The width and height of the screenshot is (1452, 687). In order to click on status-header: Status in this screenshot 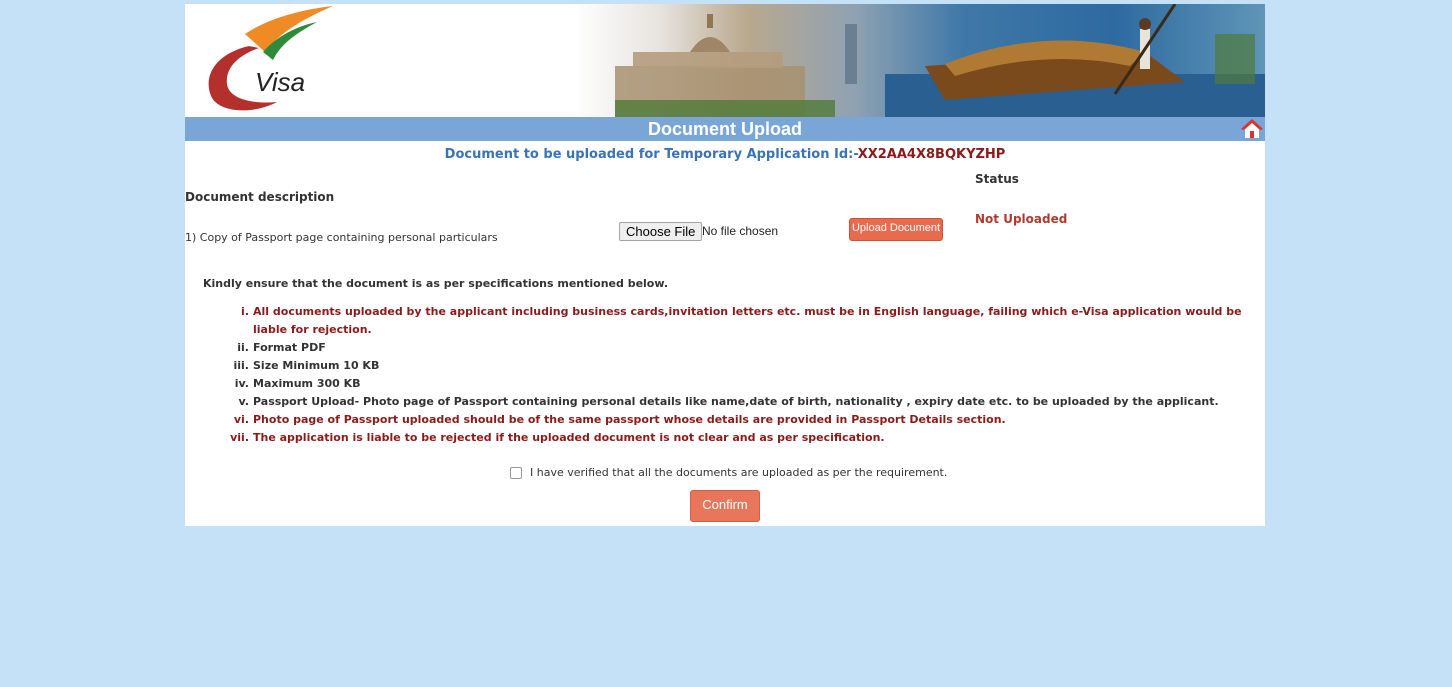, I will do `click(997, 179)`.